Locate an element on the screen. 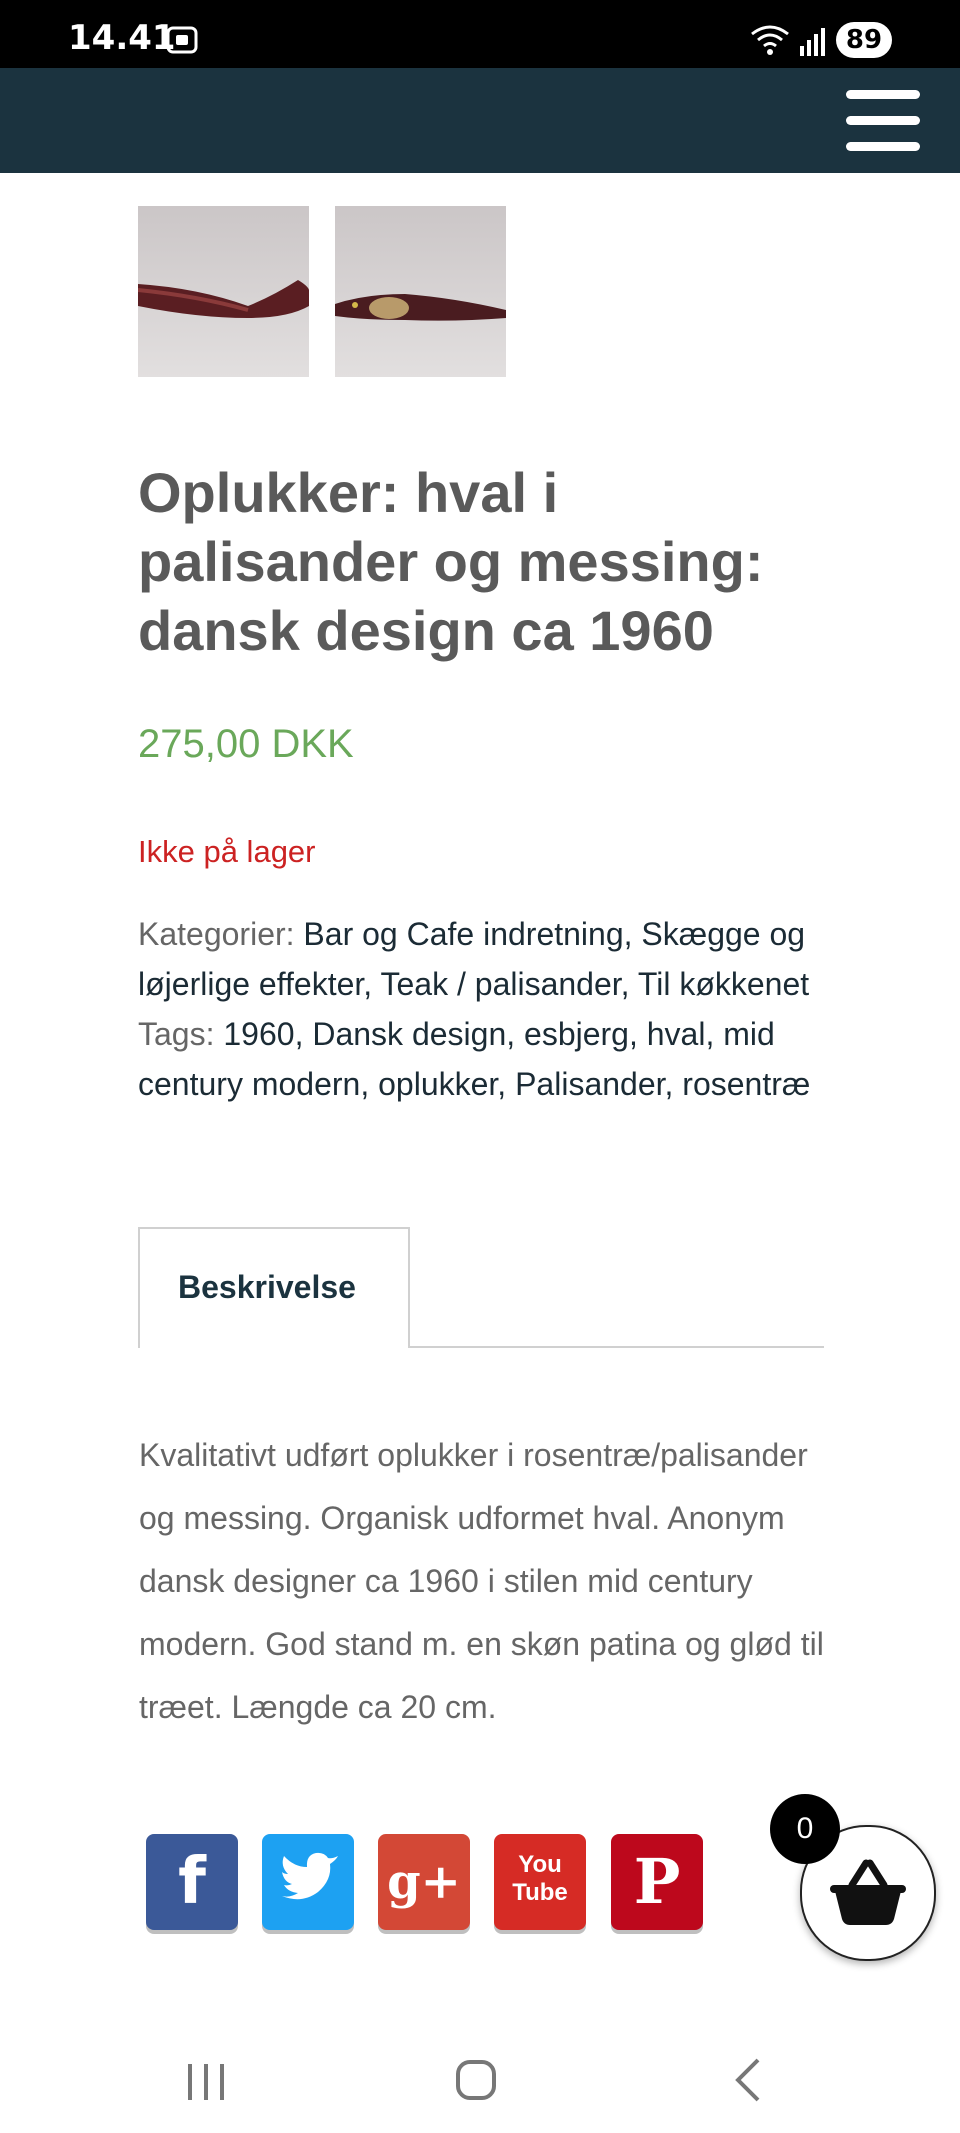 The width and height of the screenshot is (960, 2133). wifi-icon is located at coordinates (770, 40).